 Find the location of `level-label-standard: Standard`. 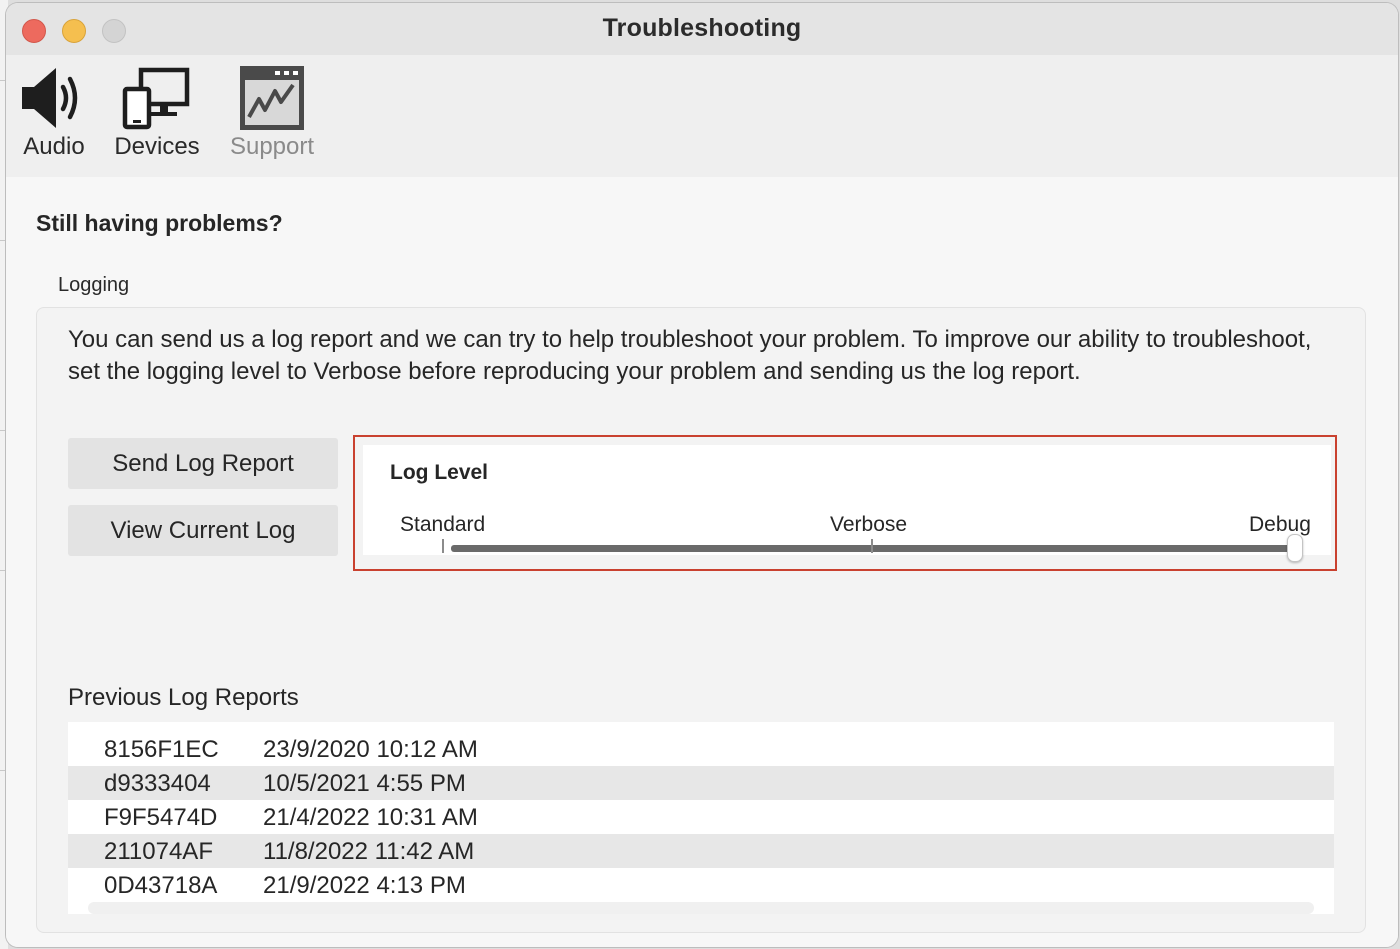

level-label-standard: Standard is located at coordinates (443, 524).